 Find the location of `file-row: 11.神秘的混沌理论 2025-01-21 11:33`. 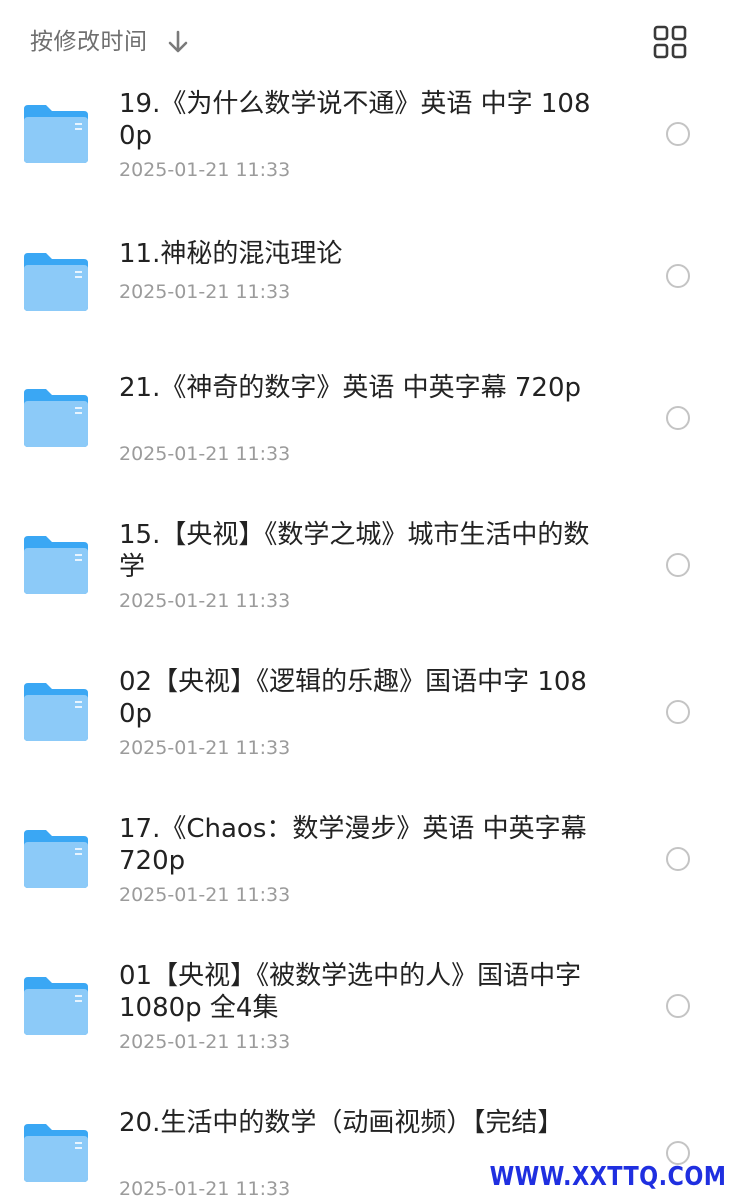

file-row: 11.神秘的混沌理论 2025-01-21 11:33 is located at coordinates (366, 299).